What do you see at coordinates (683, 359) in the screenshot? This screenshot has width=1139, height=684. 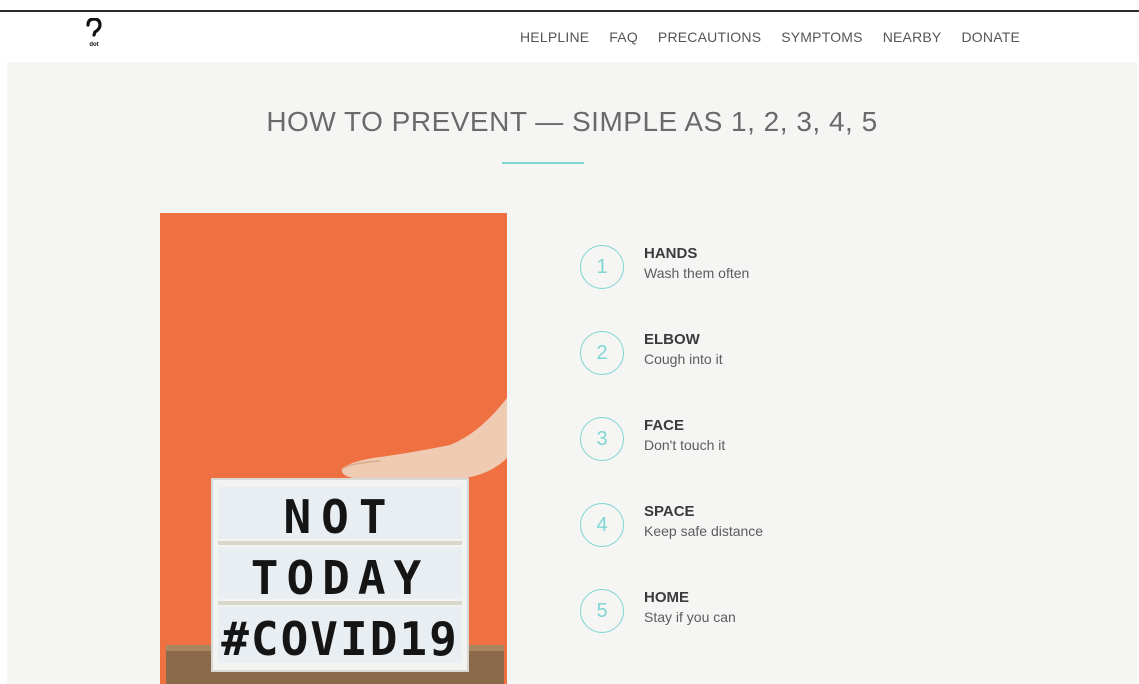 I see `step-description: Cough into it` at bounding box center [683, 359].